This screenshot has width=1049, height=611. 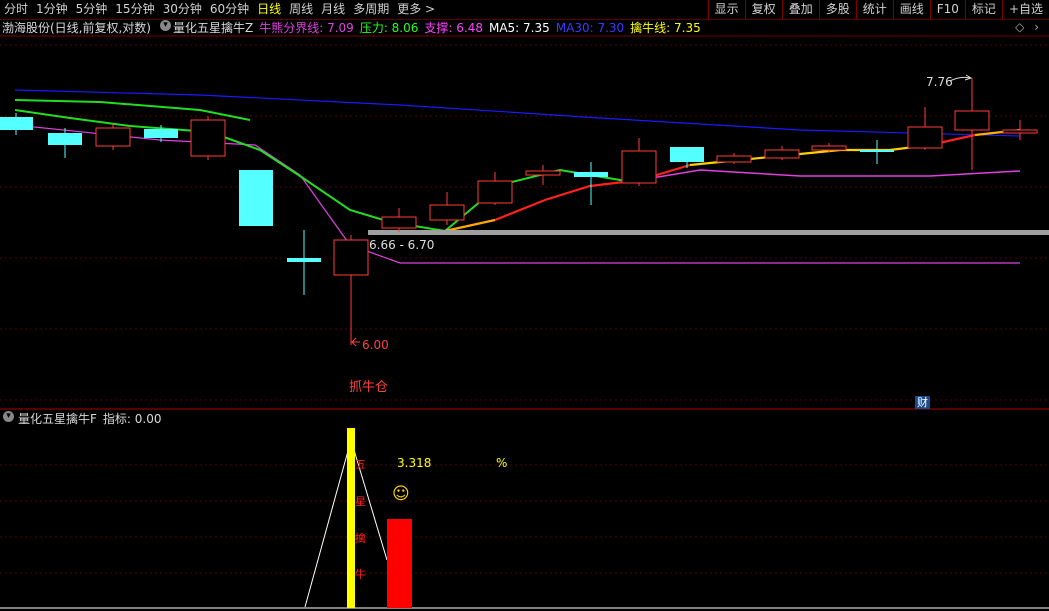 I want to click on bull-bear-line, so click(x=830, y=175).